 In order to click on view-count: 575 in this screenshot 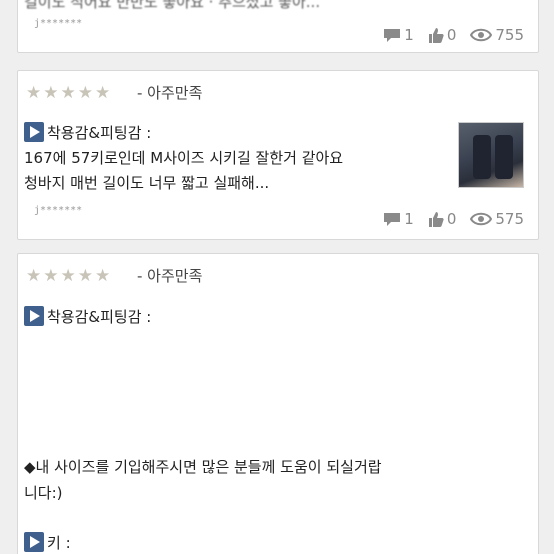, I will do `click(497, 219)`.